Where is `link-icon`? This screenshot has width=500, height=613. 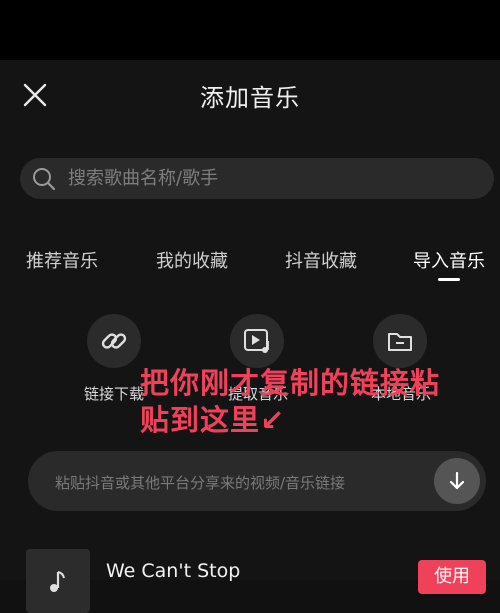
link-icon is located at coordinates (114, 341).